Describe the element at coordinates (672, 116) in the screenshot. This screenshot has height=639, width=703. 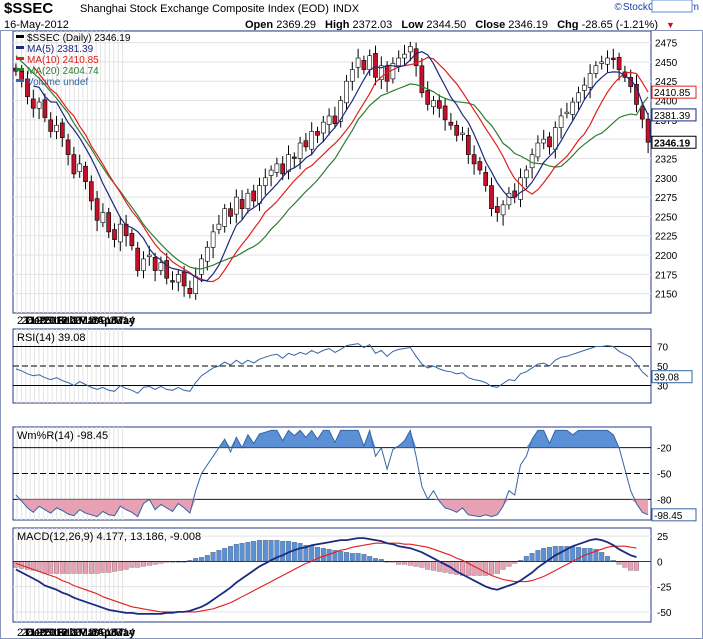
I see `price-last-label: 2381.39` at that location.